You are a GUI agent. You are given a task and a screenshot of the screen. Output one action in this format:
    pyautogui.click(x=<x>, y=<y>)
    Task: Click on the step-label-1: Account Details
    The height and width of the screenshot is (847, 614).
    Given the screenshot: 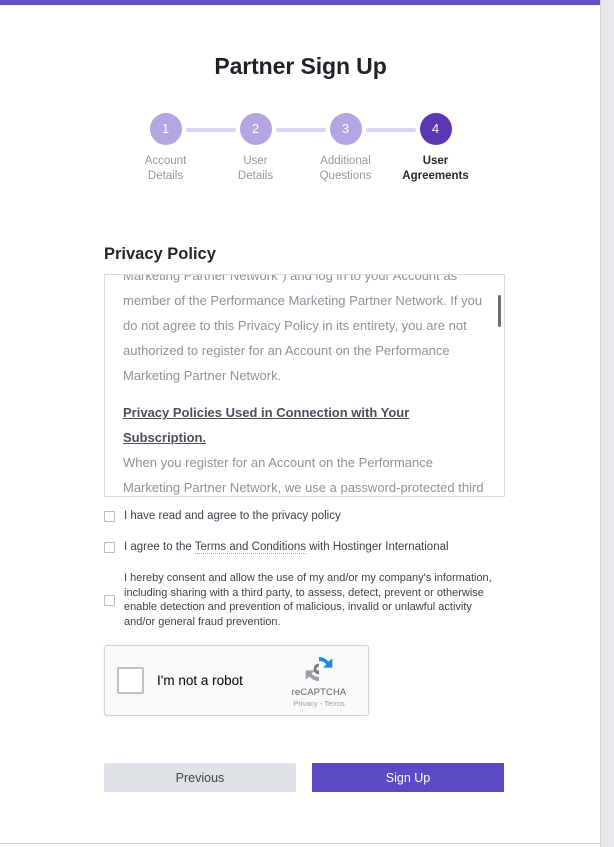 What is the action you would take?
    pyautogui.click(x=166, y=169)
    